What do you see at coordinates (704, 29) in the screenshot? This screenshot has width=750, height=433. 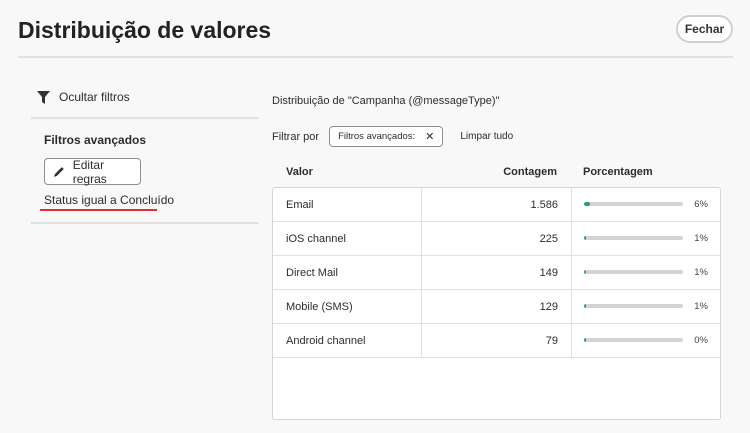 I see `close-button: Fechar` at bounding box center [704, 29].